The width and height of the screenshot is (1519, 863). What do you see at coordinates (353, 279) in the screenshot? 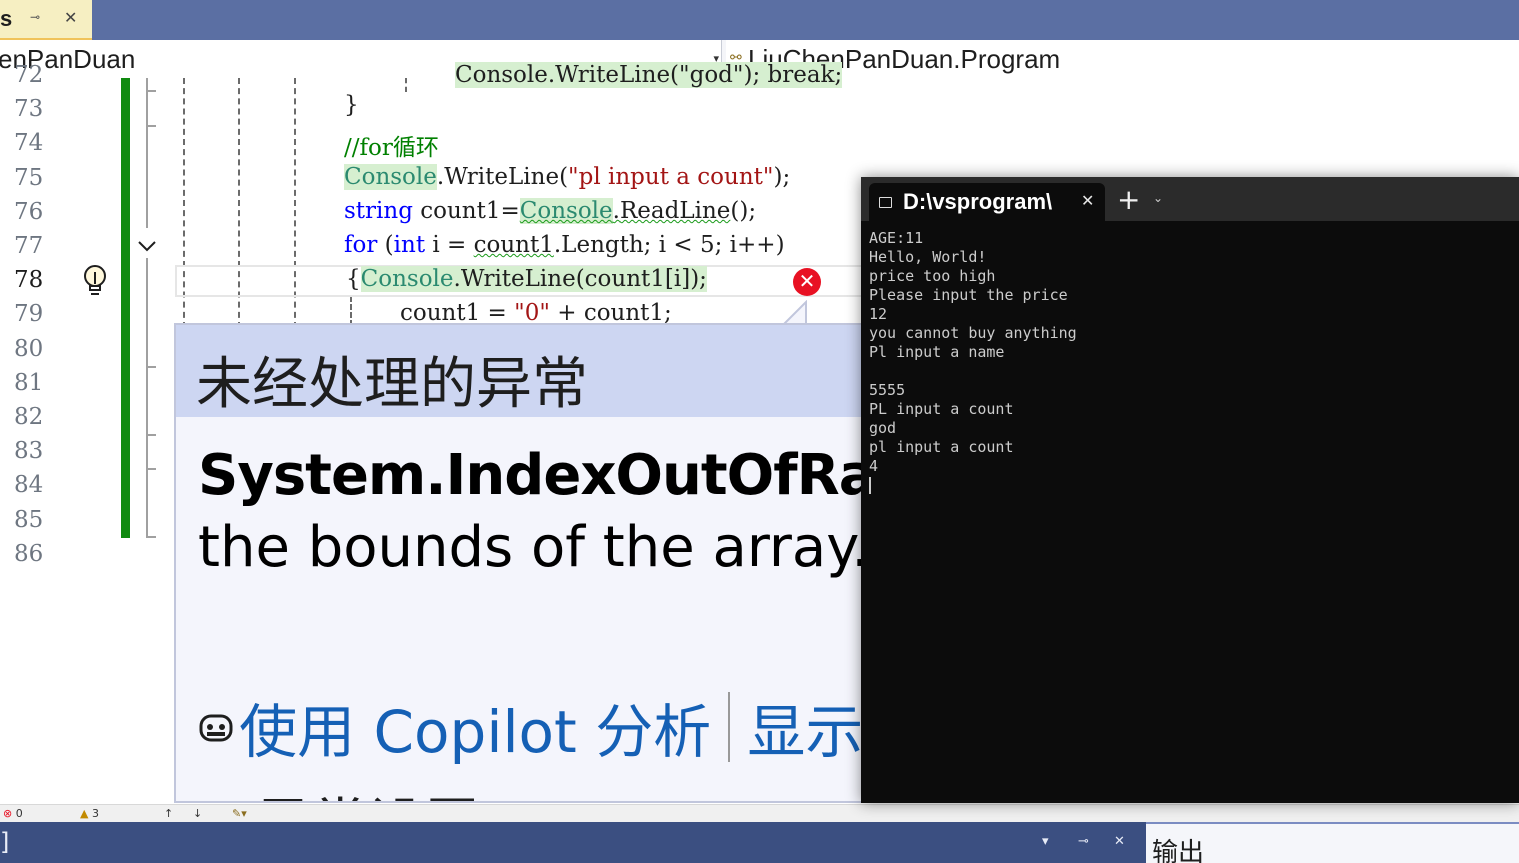
I see `code-token: {` at bounding box center [353, 279].